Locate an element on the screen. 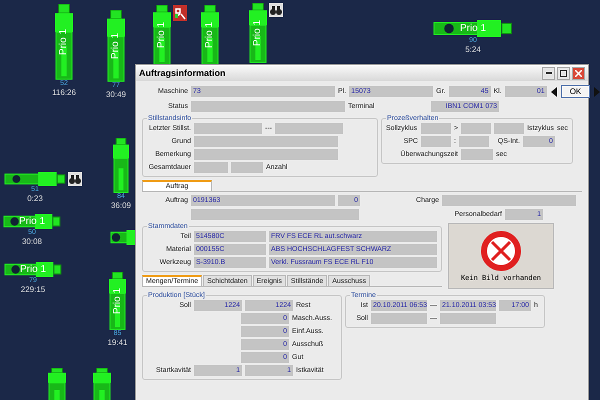 The image size is (600, 400). window-title: Auftragsinformation is located at coordinates (182, 73).